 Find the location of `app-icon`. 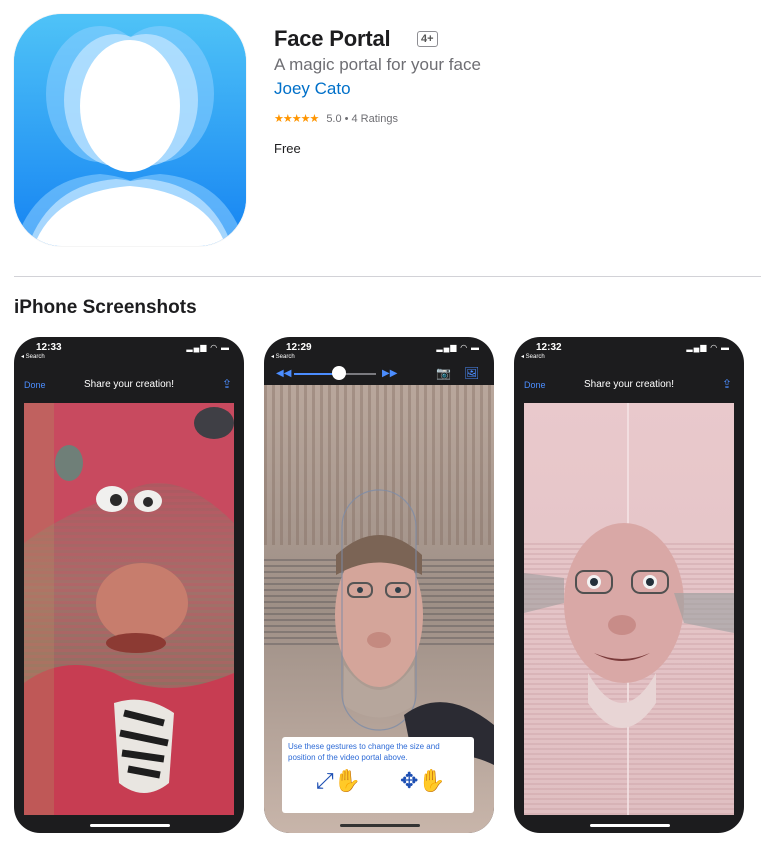

app-icon is located at coordinates (130, 130).